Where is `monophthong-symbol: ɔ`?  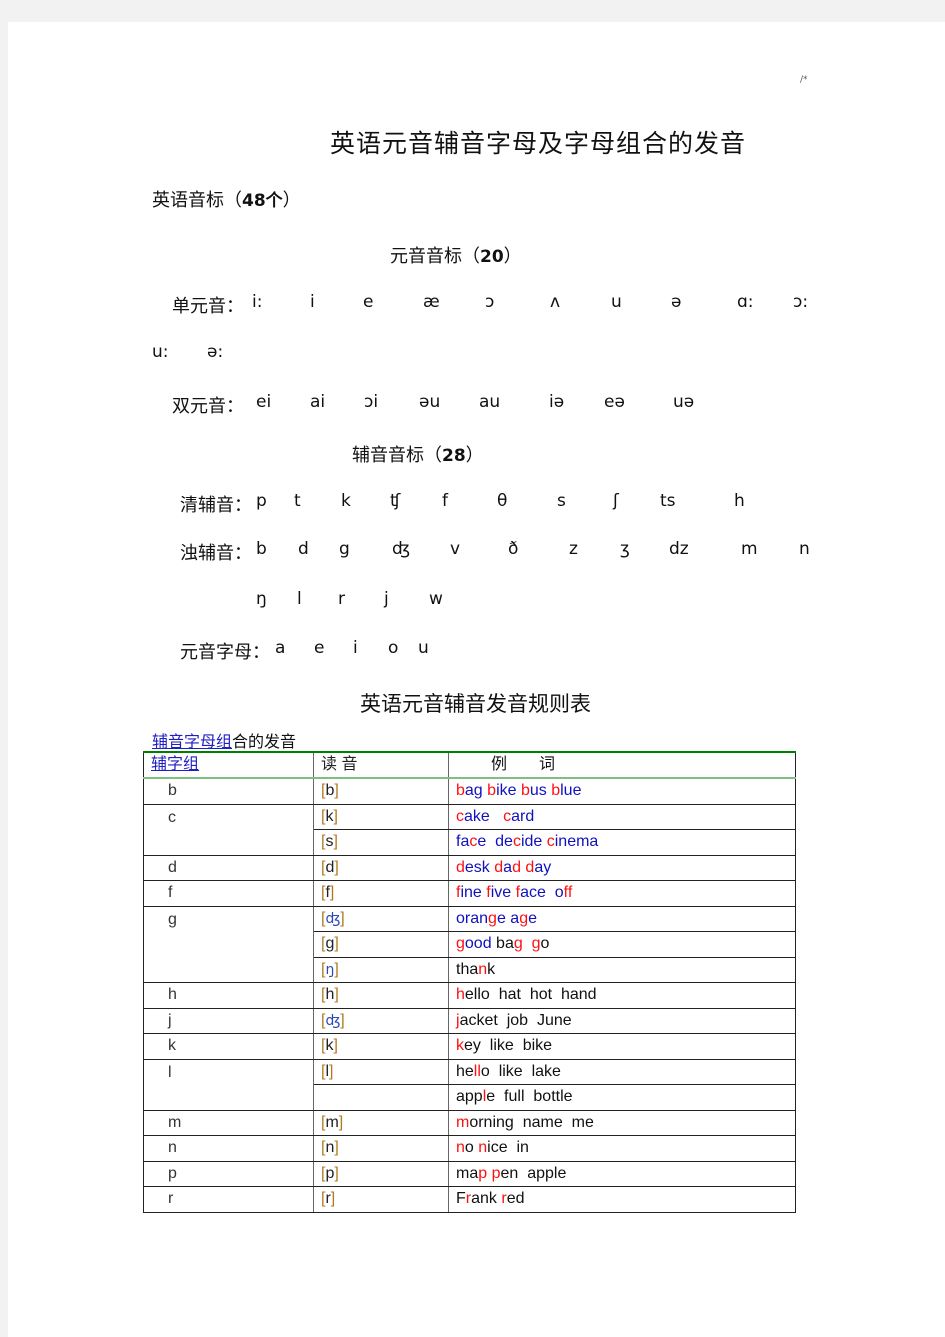 monophthong-symbol: ɔ is located at coordinates (490, 302).